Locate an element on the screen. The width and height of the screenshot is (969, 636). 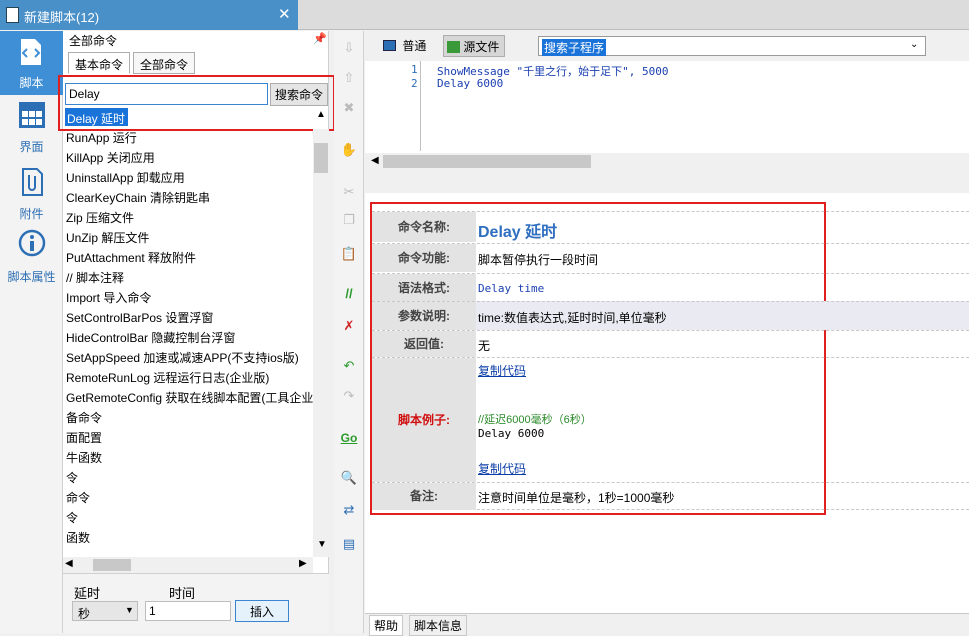
pin-icon: 📌 is located at coordinates (320, 38).